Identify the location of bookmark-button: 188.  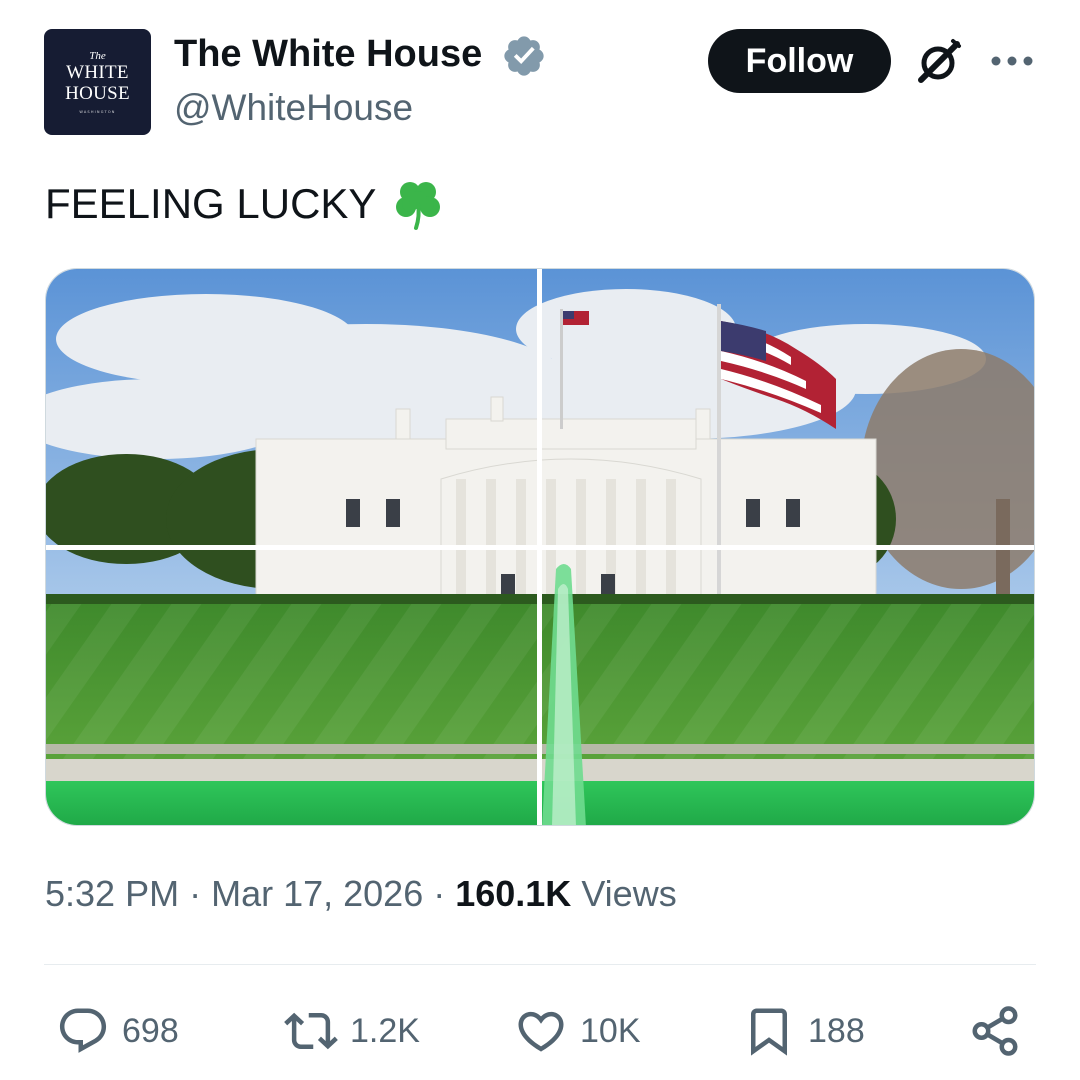
(803, 1031).